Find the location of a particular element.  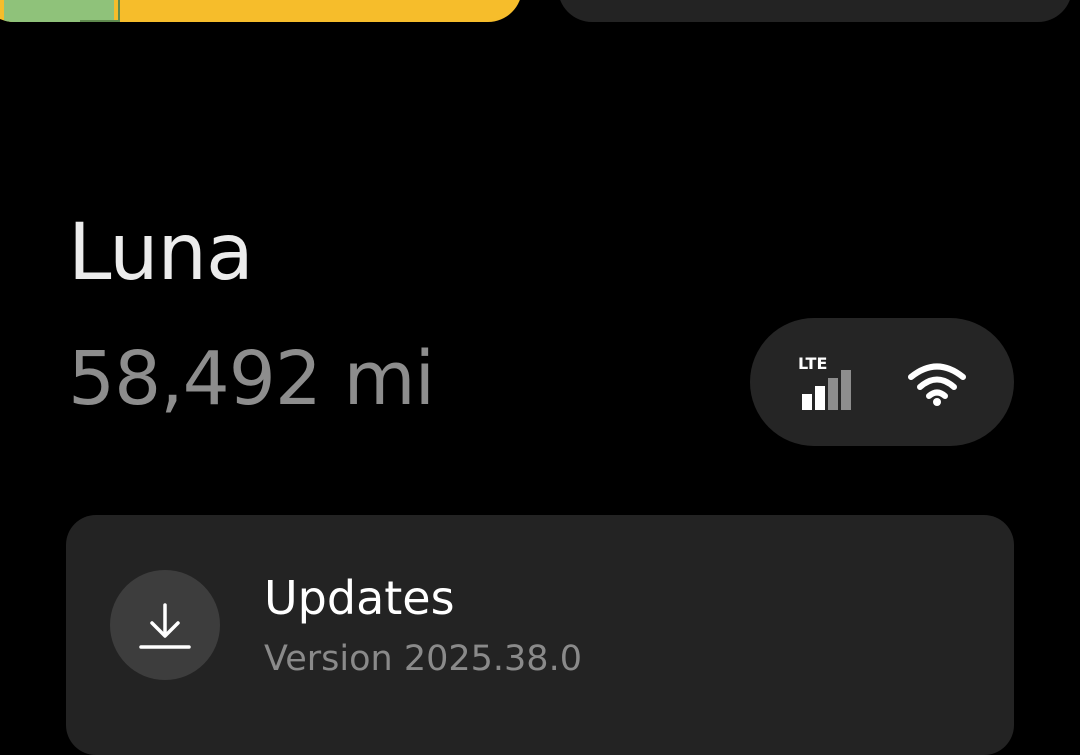

download-button is located at coordinates (165, 625).